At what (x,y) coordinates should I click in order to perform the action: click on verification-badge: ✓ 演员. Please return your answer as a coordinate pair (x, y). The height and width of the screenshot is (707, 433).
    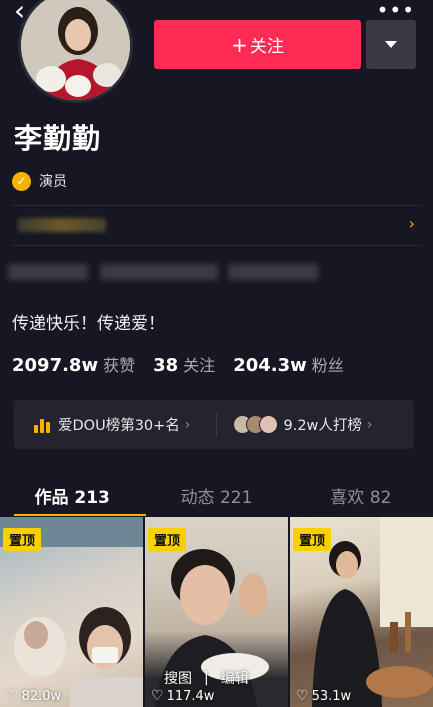
    Looking at the image, I should click on (39, 181).